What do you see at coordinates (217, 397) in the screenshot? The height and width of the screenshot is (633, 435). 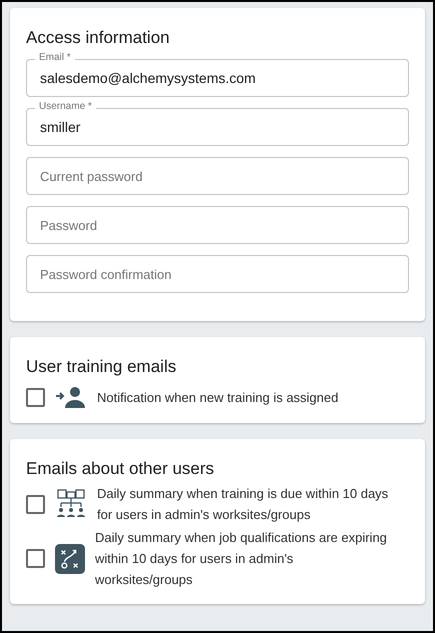 I see `option-label: Notification when new training is assigned` at bounding box center [217, 397].